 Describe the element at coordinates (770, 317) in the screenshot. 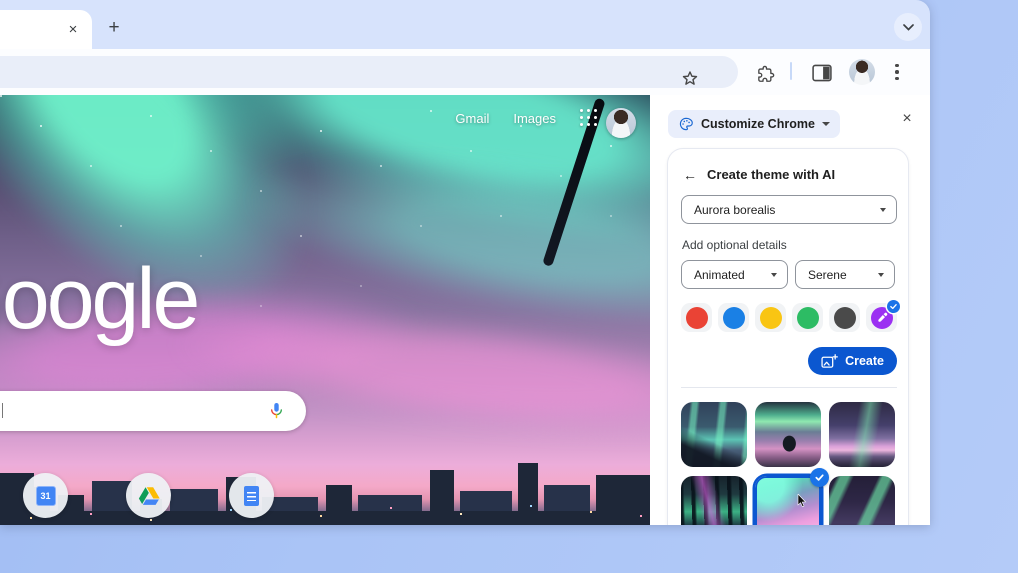

I see `color-swatch-yellow` at that location.